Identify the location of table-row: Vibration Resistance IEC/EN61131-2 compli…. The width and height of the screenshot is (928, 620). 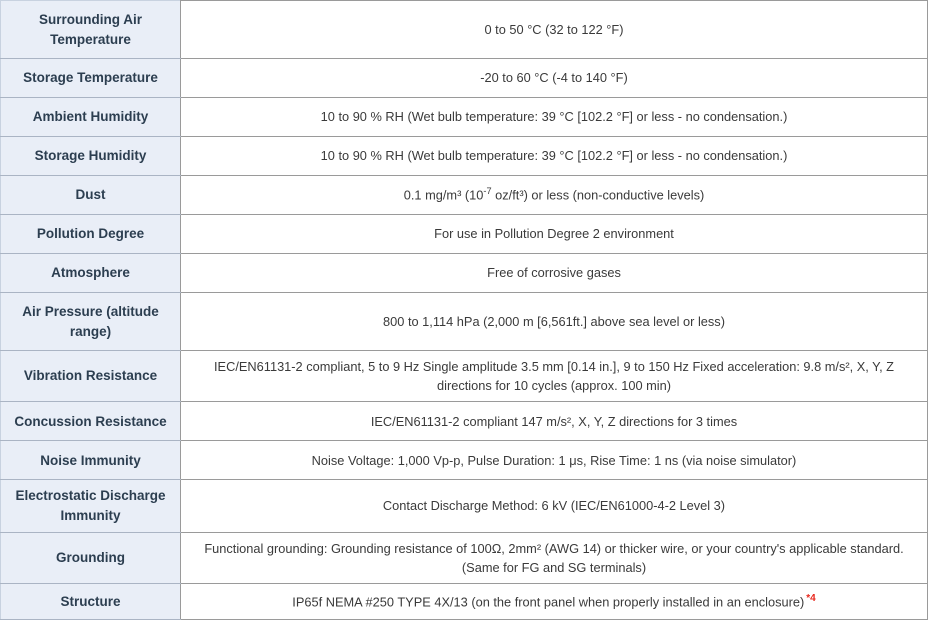
(464, 376).